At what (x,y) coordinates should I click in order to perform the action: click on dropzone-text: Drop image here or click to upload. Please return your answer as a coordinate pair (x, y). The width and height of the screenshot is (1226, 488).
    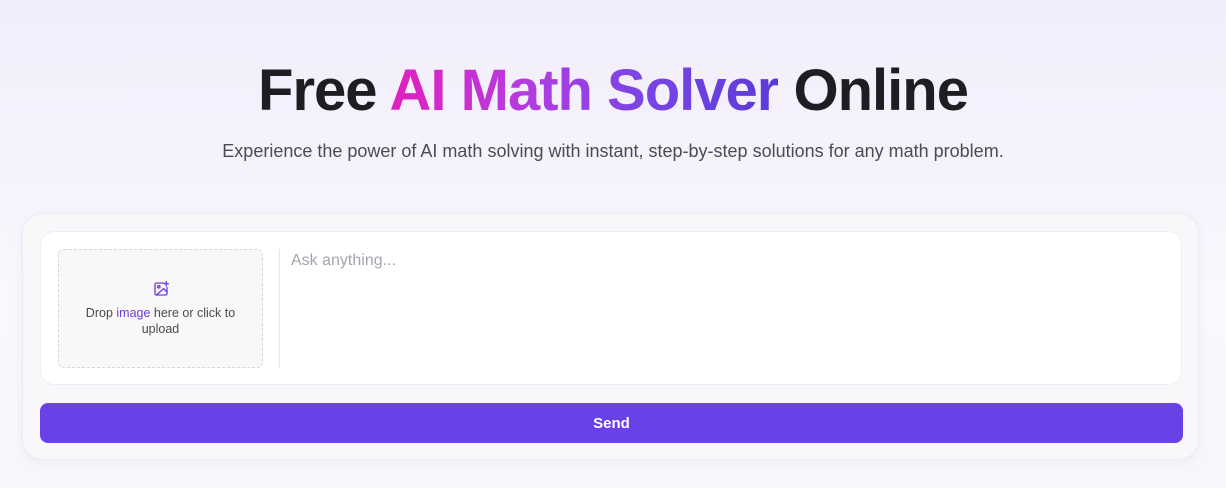
    Looking at the image, I should click on (160, 321).